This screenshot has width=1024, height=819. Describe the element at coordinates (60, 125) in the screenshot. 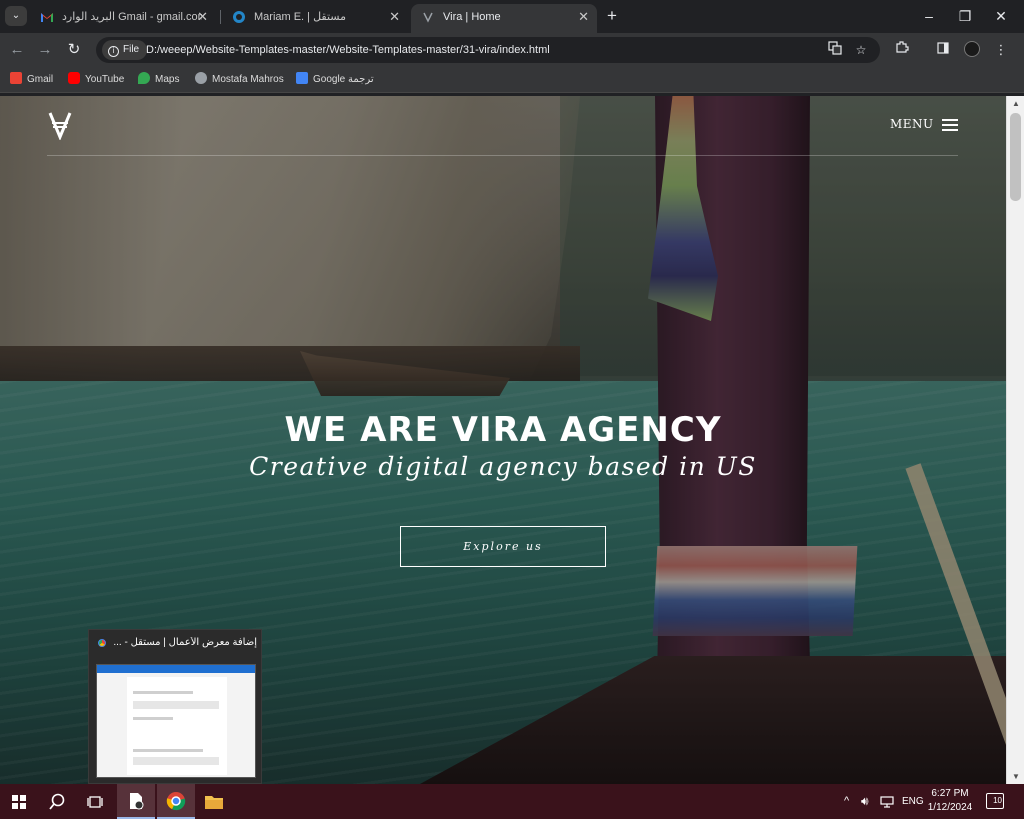

I see `vira-logo-icon` at that location.